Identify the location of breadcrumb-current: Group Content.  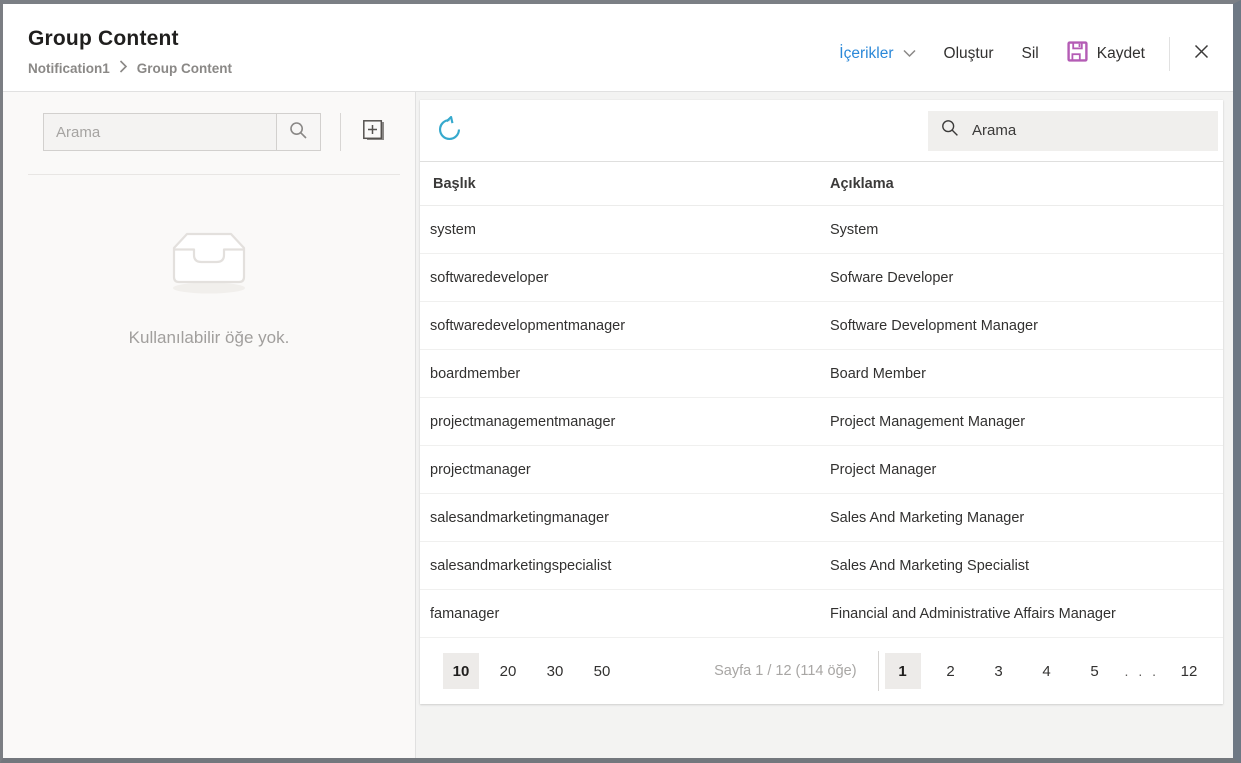
(184, 68).